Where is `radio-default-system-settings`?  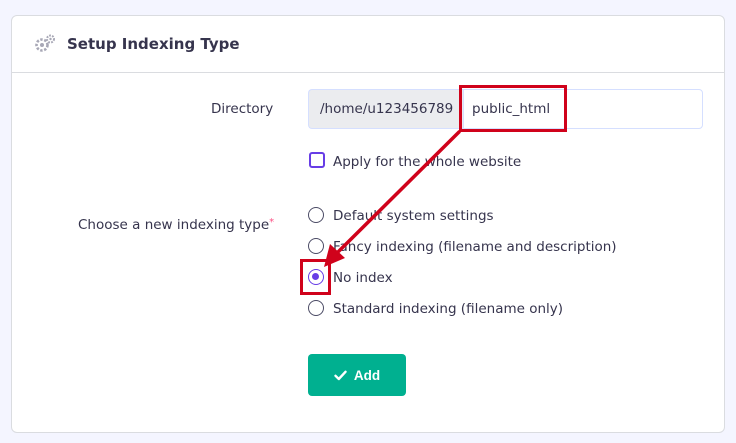
radio-default-system-settings is located at coordinates (316, 215).